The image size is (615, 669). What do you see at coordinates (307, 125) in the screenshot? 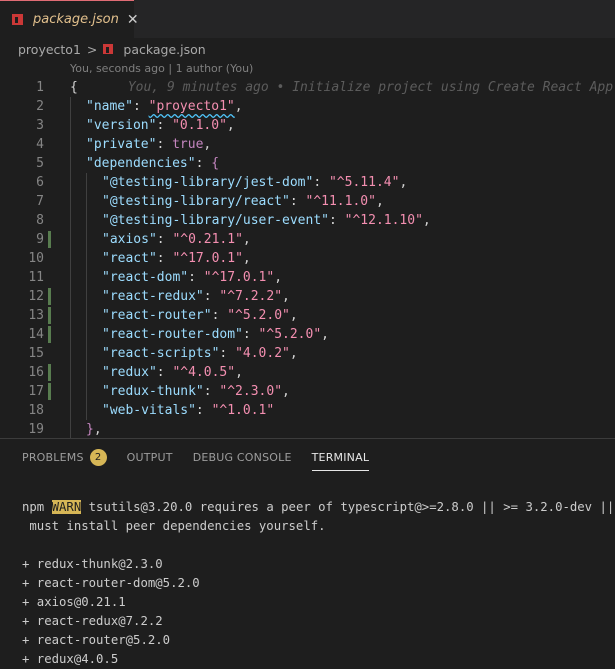
I see `code-line: 3 "version": "0.1.0",` at bounding box center [307, 125].